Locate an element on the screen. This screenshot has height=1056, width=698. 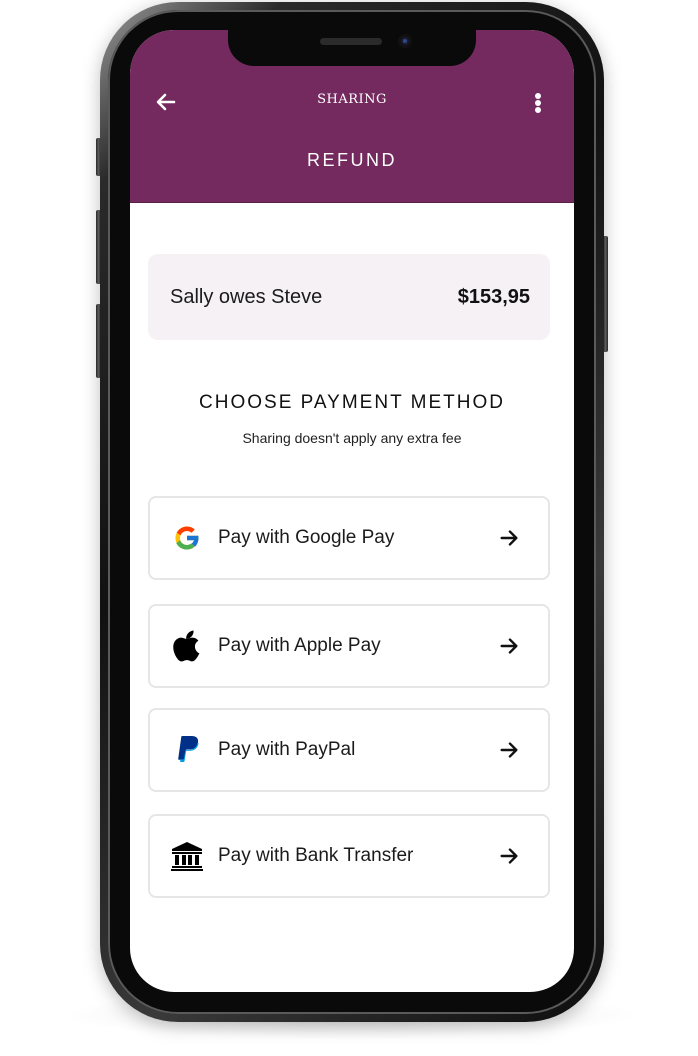
pay-google-button: Pay with Google Pay is located at coordinates (349, 538).